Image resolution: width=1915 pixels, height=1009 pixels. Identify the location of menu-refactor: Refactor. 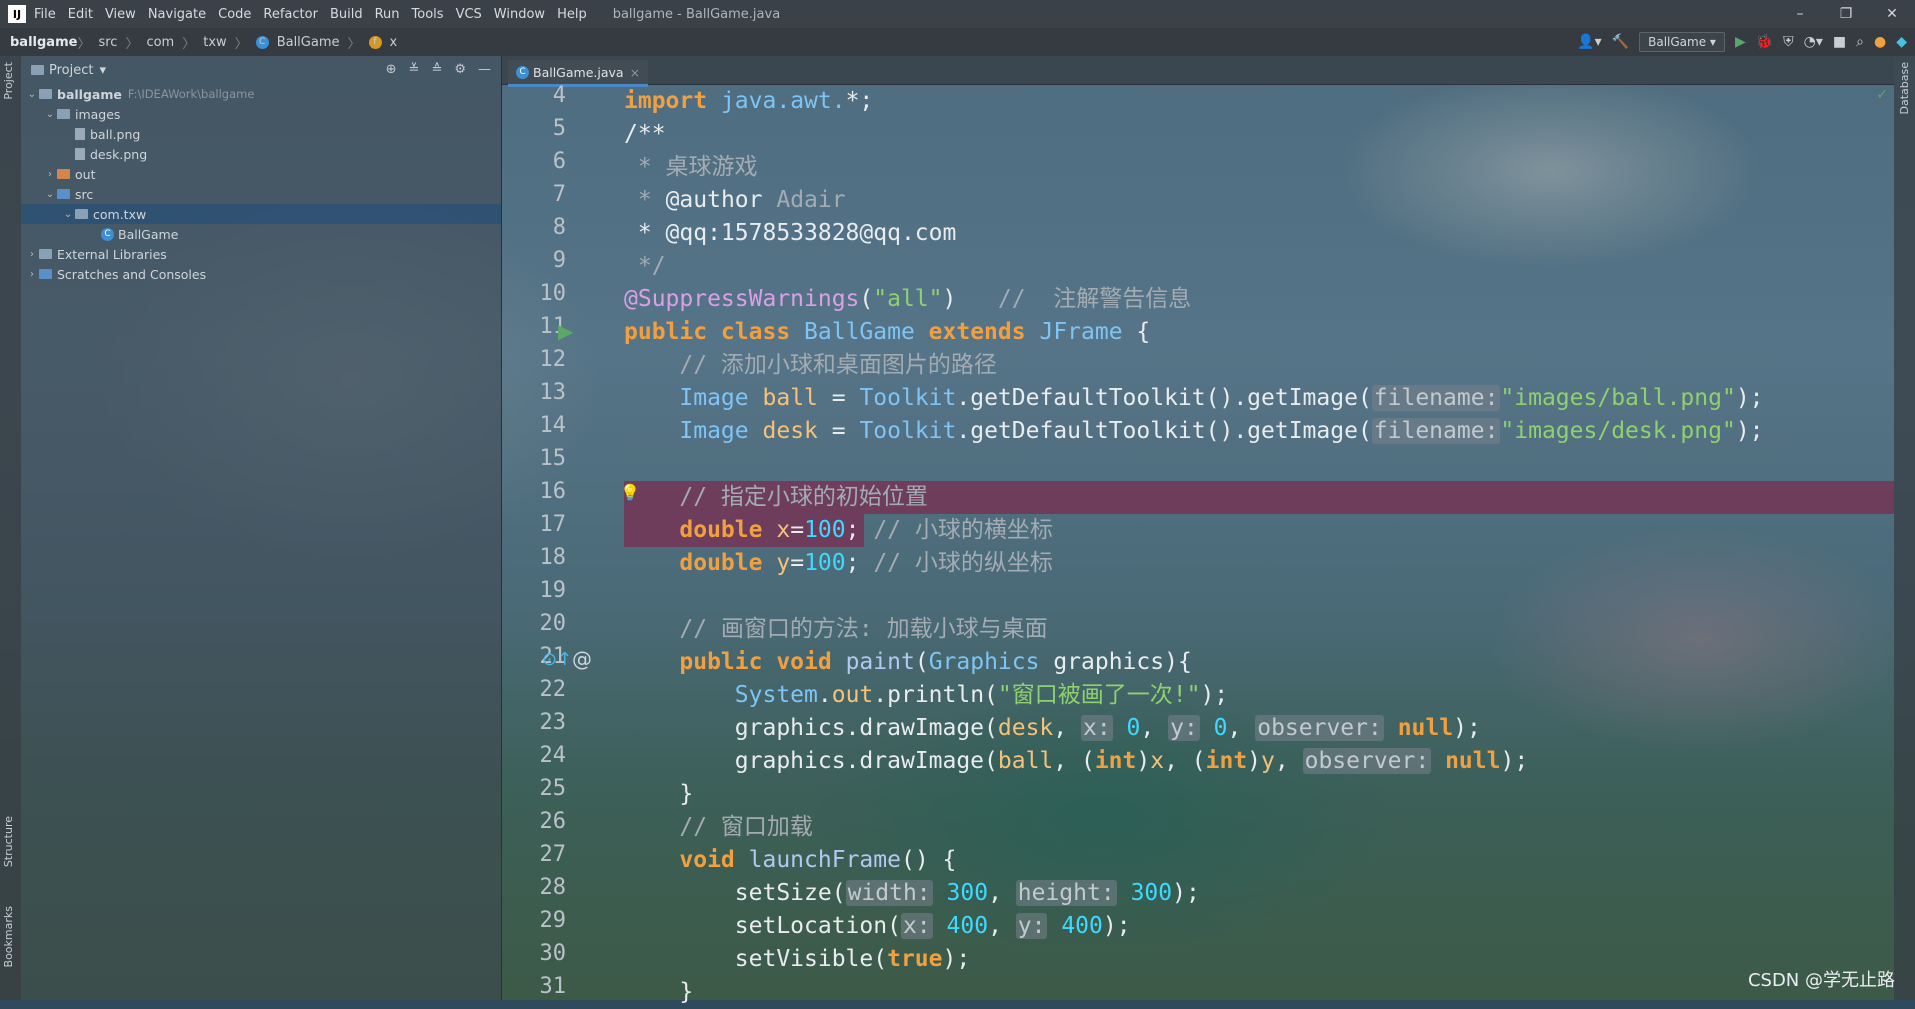
(290, 14).